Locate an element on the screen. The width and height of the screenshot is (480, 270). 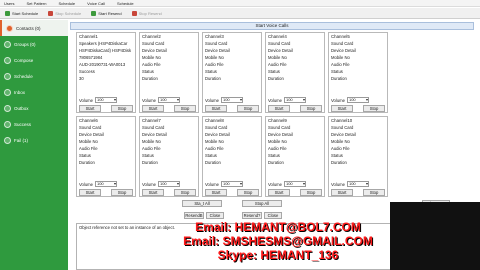
menu-item: Users is located at coordinates (9, 3).